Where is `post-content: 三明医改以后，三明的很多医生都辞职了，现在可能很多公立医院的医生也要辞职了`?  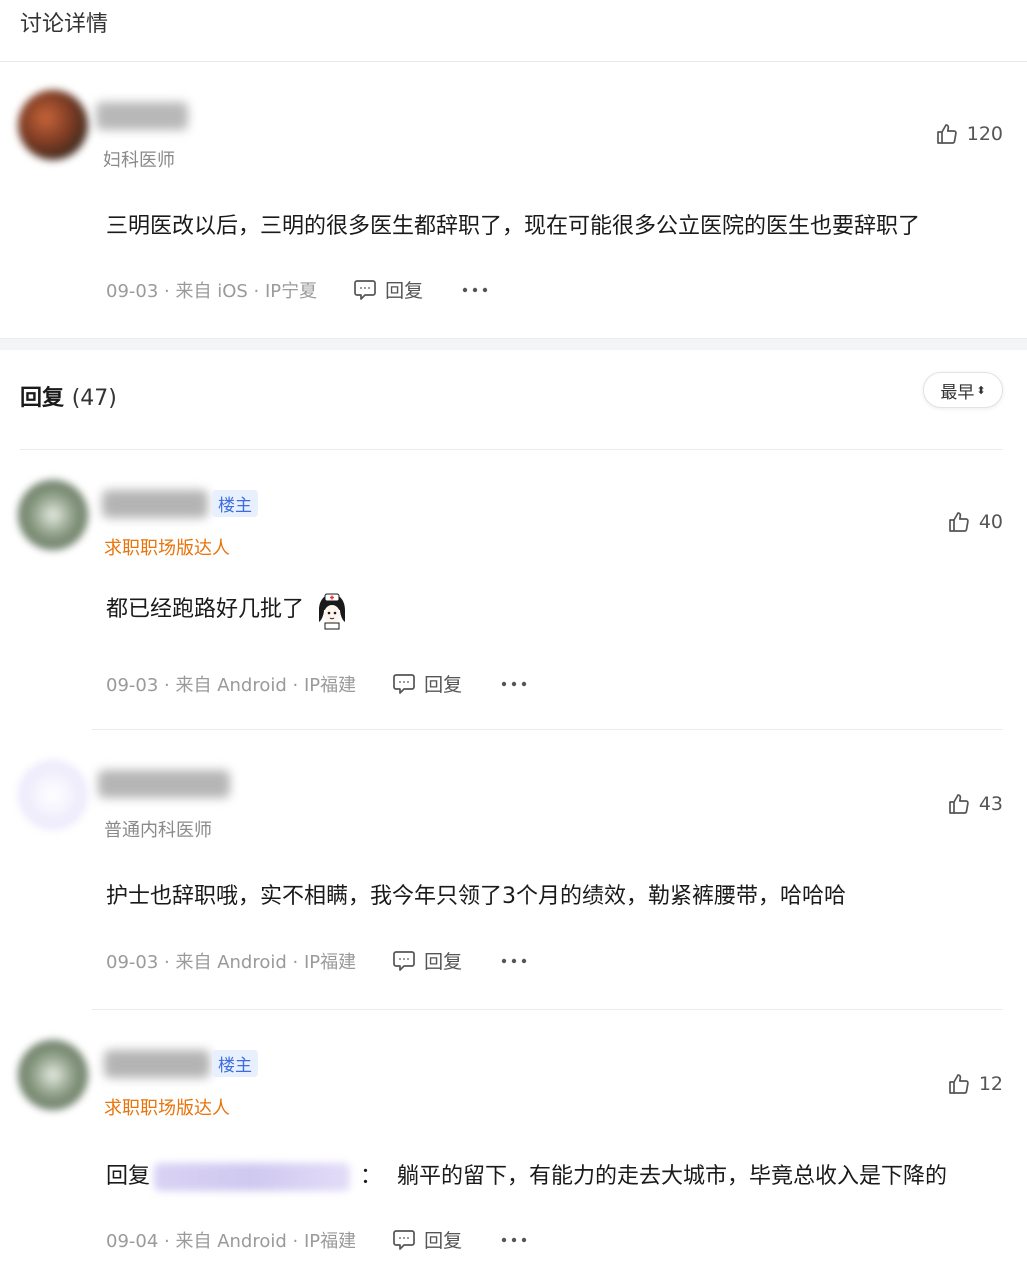
post-content: 三明医改以后，三明的很多医生都辞职了，现在可能很多公立医院的医生也要辞职了 is located at coordinates (513, 226).